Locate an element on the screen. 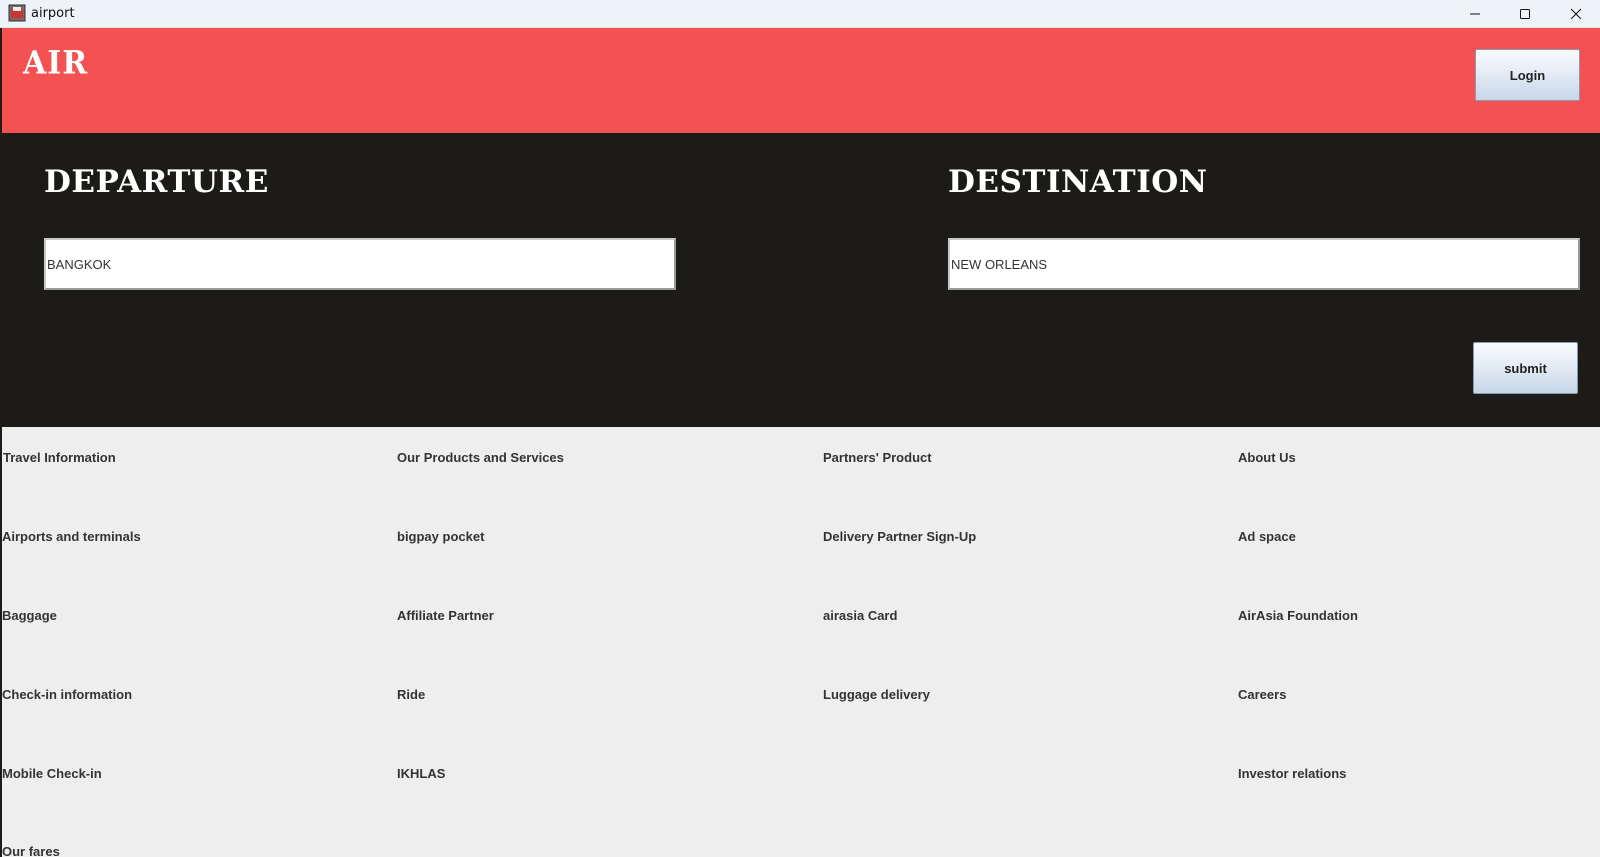 The image size is (1600, 857). link-about-us: About Us is located at coordinates (1267, 457).